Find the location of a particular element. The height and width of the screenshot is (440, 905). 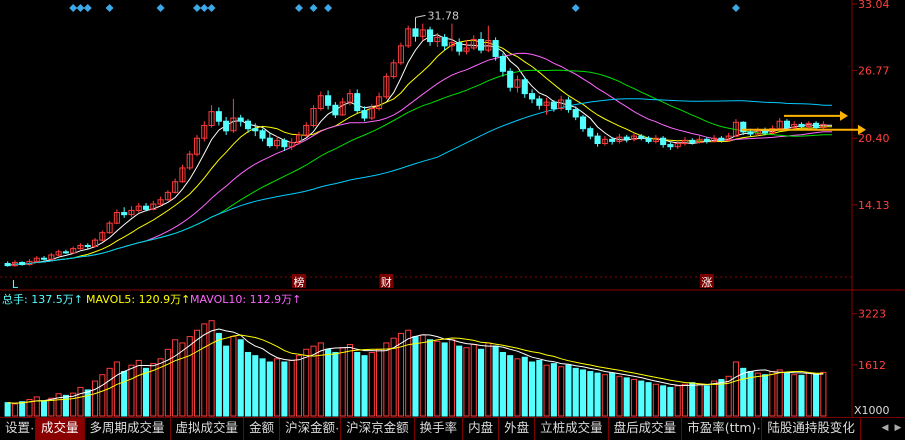

tab-scroll-left-icon: ◀ is located at coordinates (885, 428).